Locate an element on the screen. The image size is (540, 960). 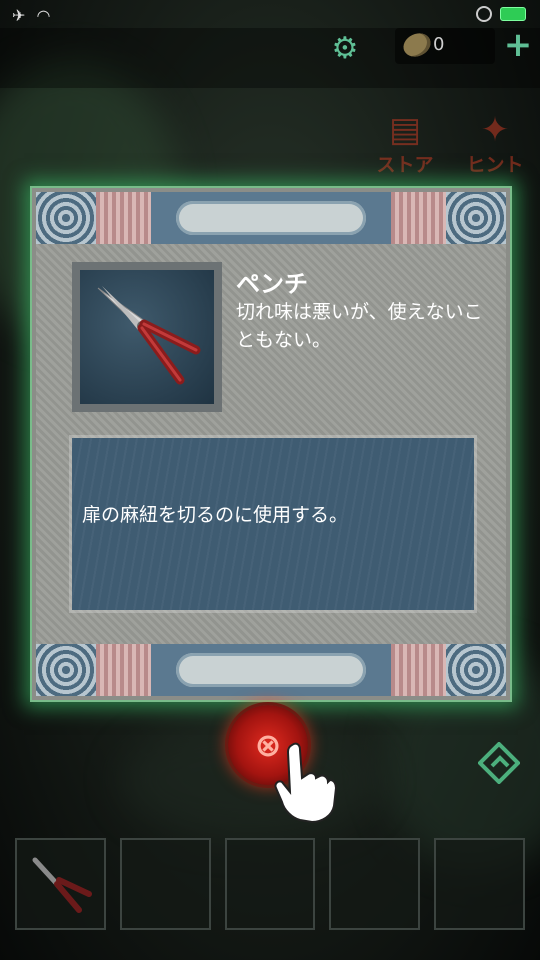
store-icon: ▤ is located at coordinates (405, 130).